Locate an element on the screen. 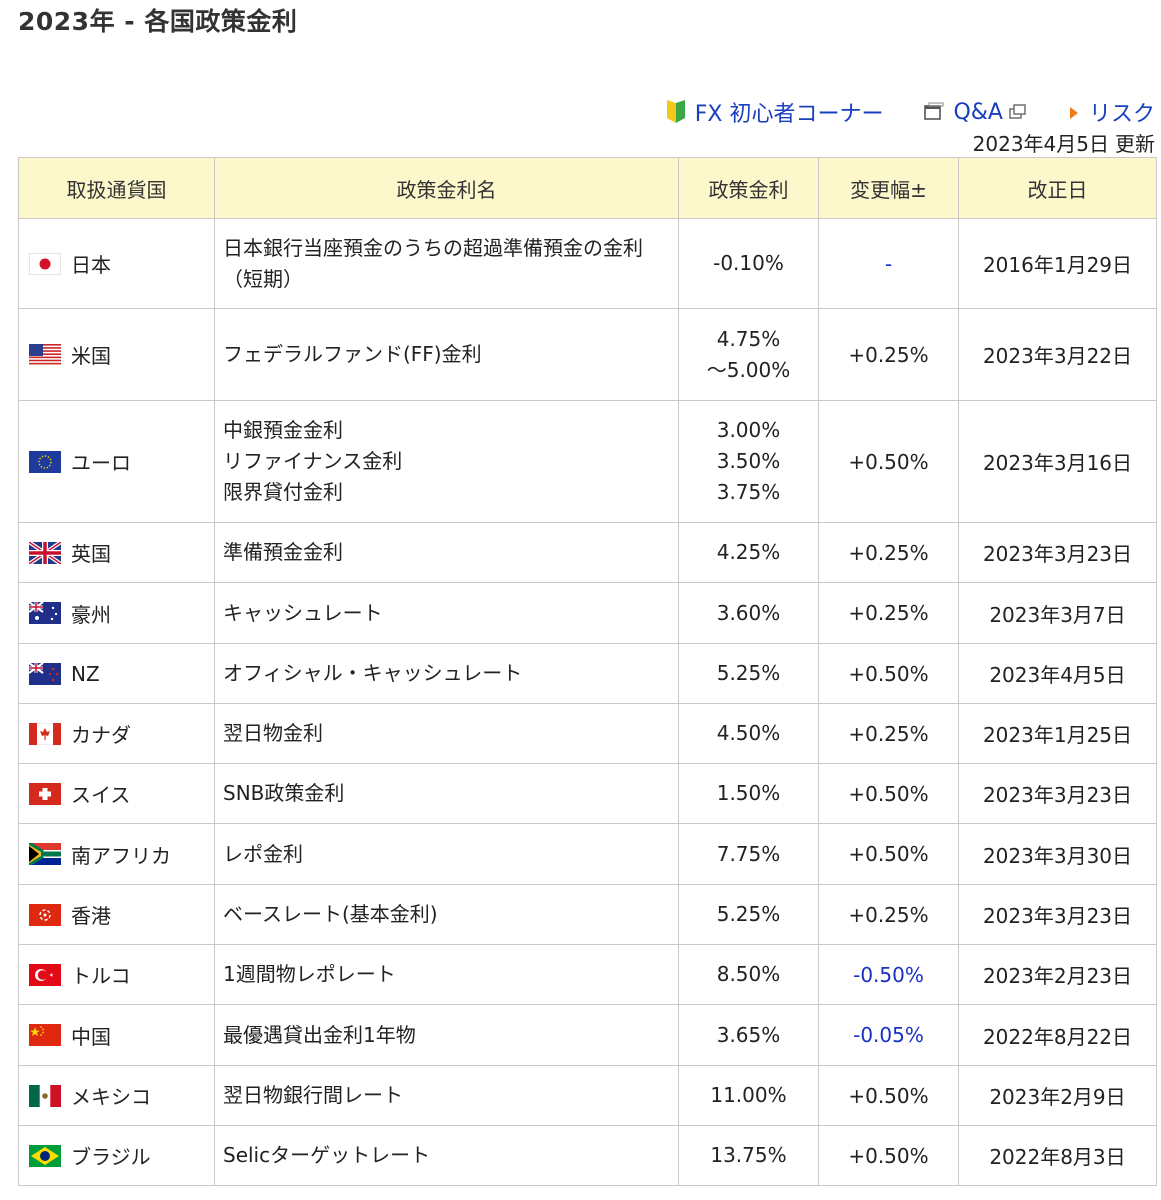 The width and height of the screenshot is (1161, 1200). rate-cell: 1.50% is located at coordinates (748, 793).